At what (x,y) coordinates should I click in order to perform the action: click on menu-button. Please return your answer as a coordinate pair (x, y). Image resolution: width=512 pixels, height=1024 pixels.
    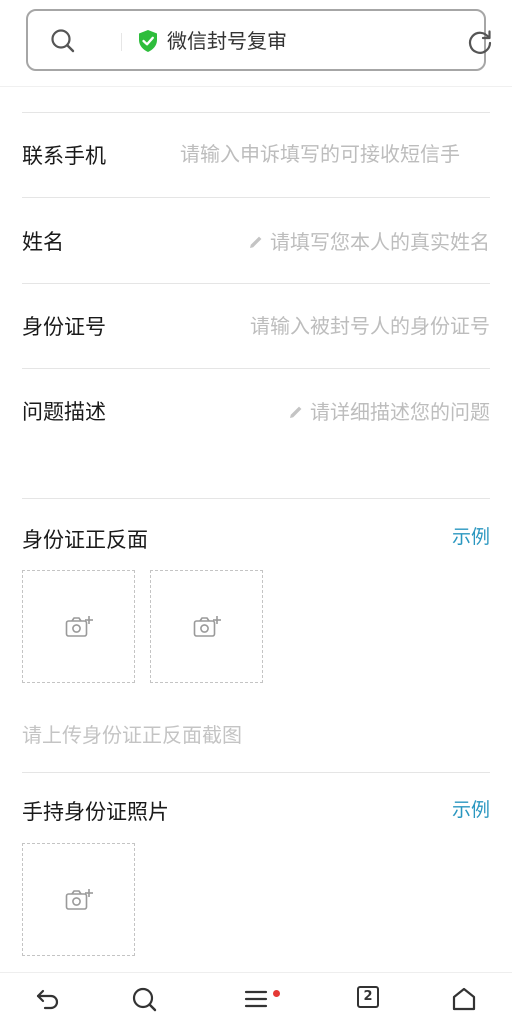
    Looking at the image, I should click on (256, 998).